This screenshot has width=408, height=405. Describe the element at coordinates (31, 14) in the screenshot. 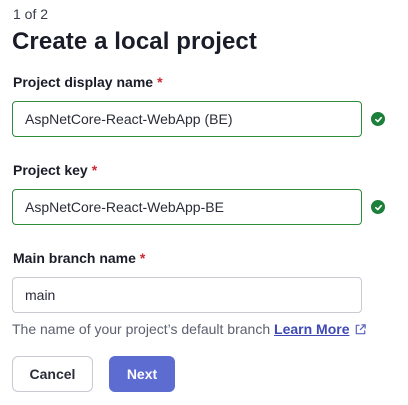

I see `step-indicator: 1 of 2` at that location.